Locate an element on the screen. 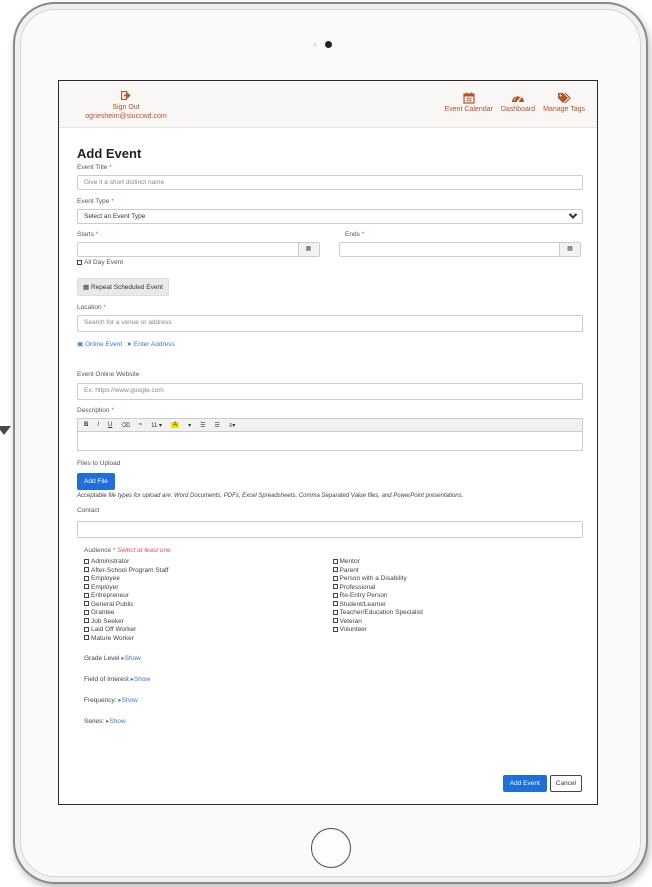  bold-icon: B is located at coordinates (86, 425).